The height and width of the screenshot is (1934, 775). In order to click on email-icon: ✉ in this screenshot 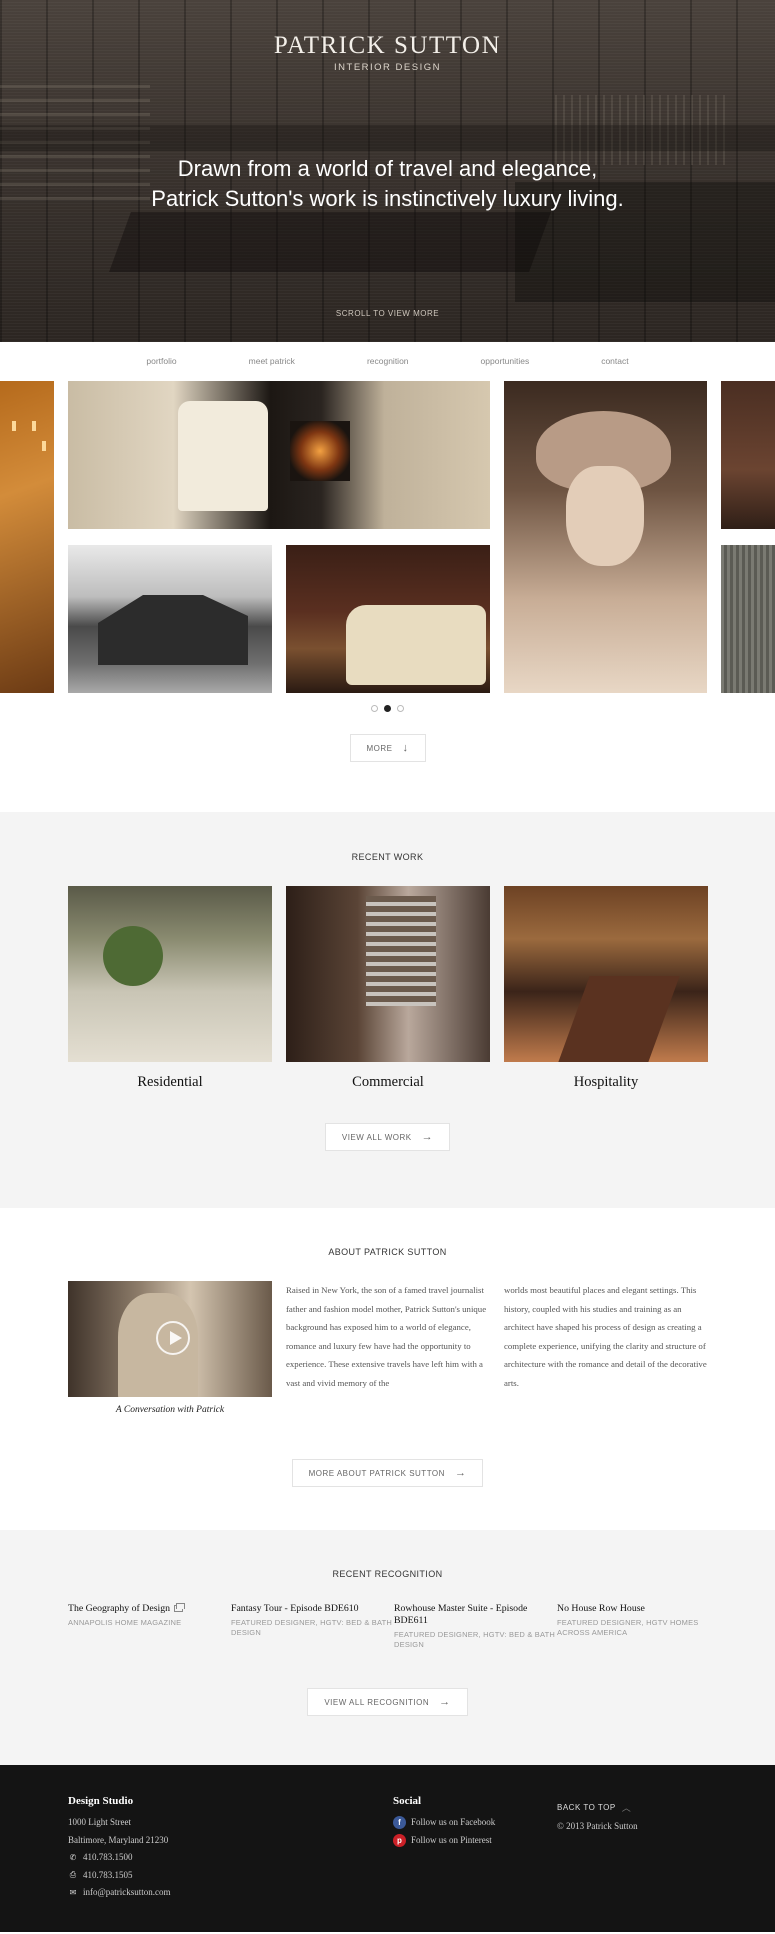, I will do `click(73, 1892)`.